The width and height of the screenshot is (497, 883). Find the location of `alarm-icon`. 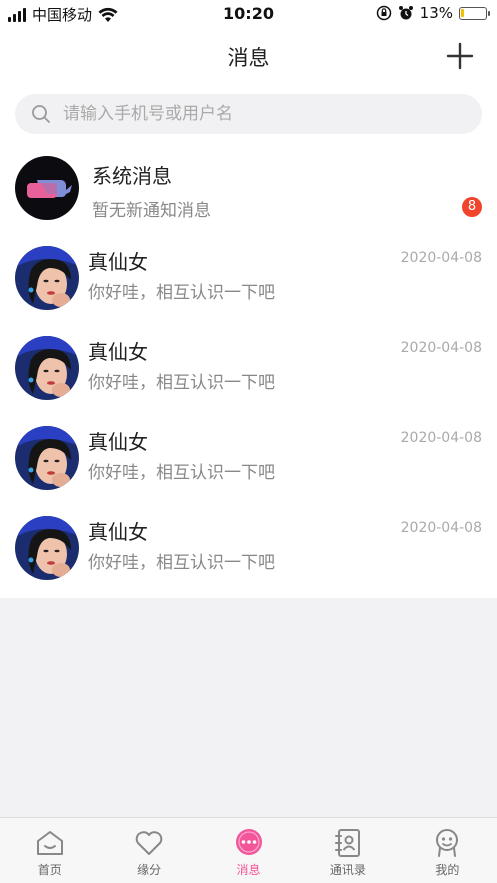

alarm-icon is located at coordinates (405, 13).